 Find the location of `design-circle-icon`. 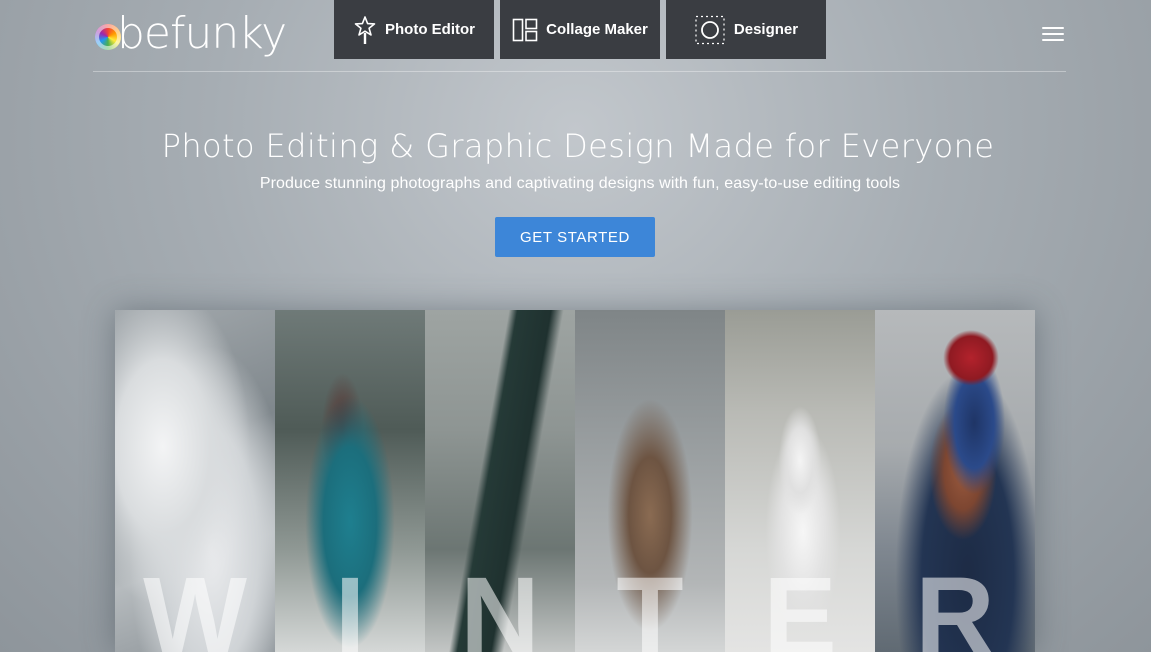

design-circle-icon is located at coordinates (710, 29).